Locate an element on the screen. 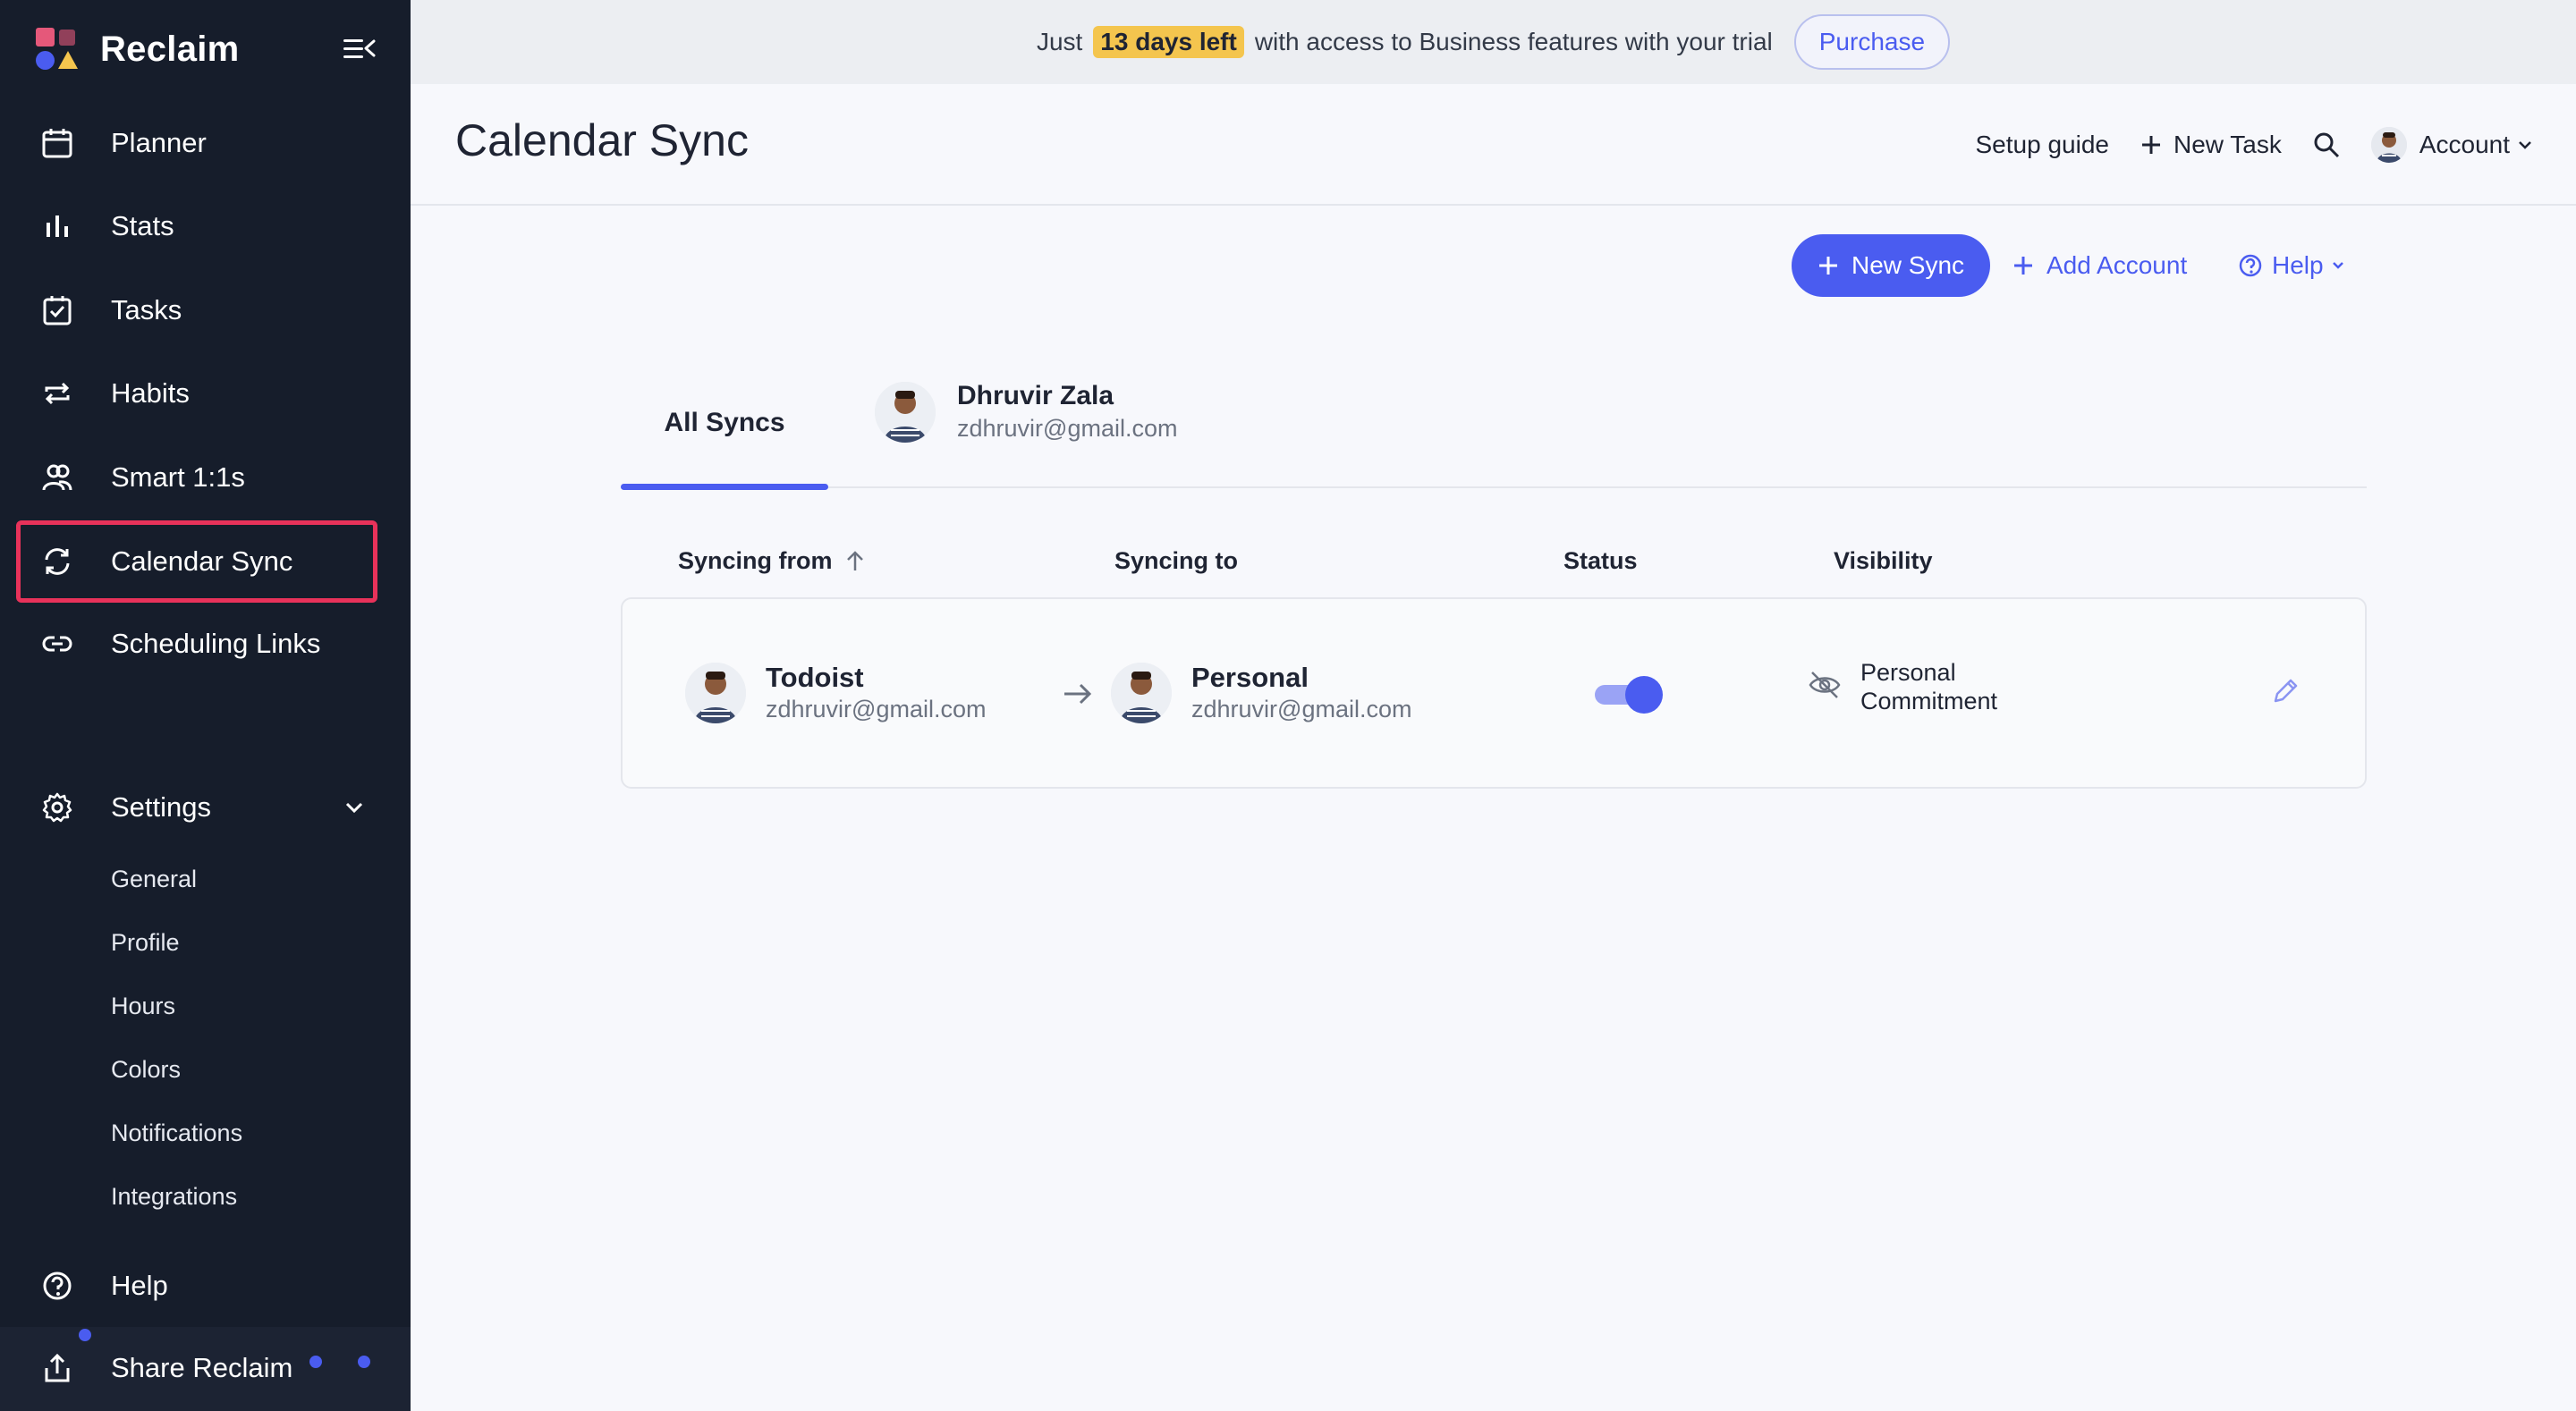 This screenshot has height=1411, width=2576. sidebar-item-label: Planner is located at coordinates (159, 142).